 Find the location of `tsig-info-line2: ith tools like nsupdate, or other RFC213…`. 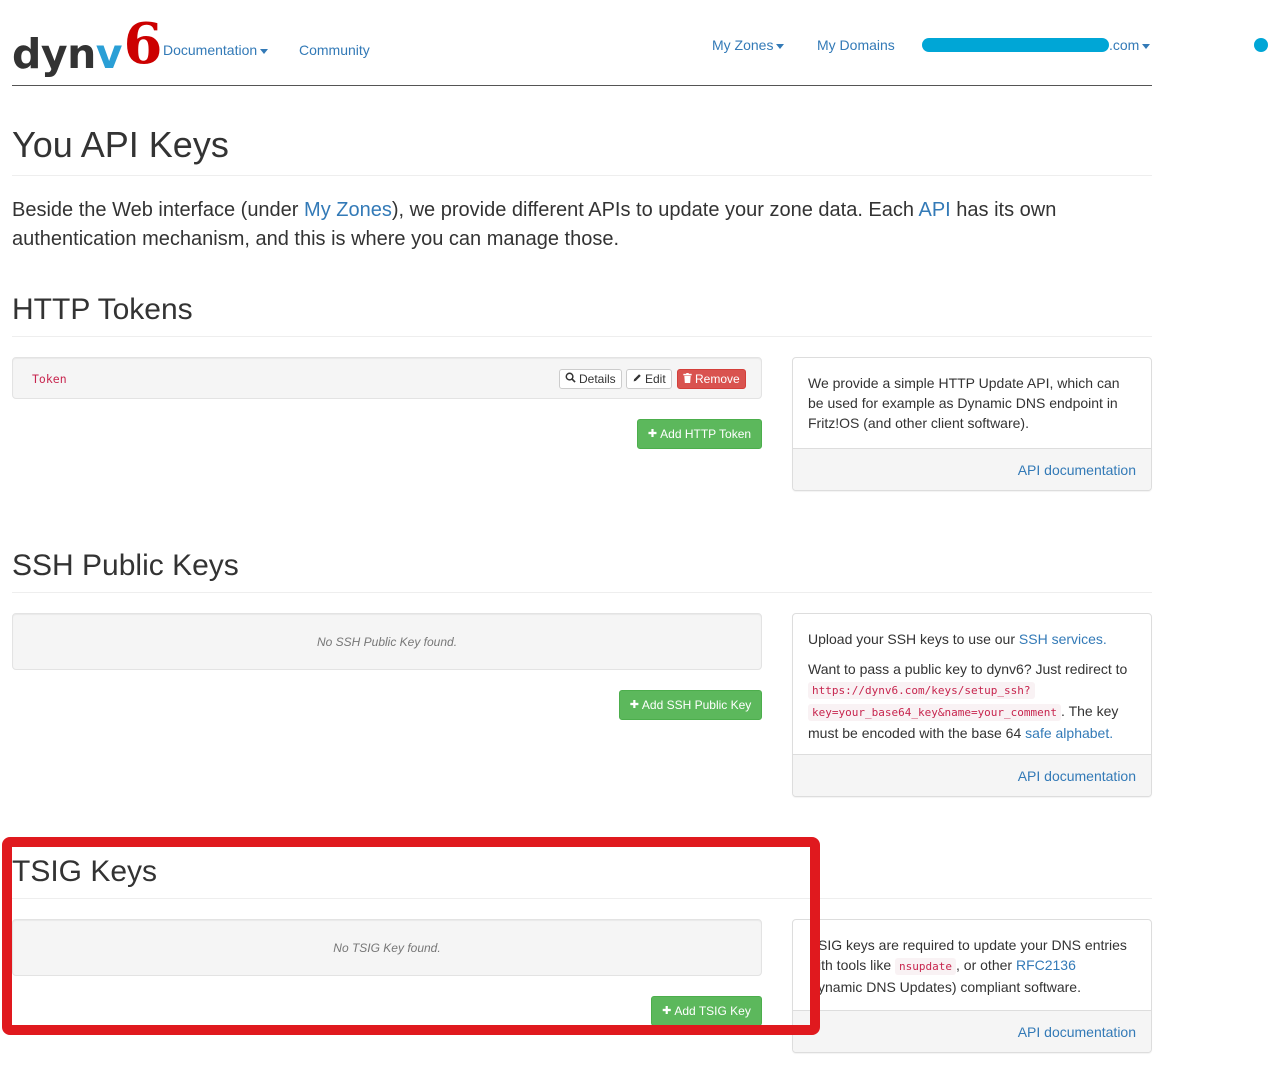

tsig-info-line2: ith tools like nsupdate, or other RFC213… is located at coordinates (977, 966).